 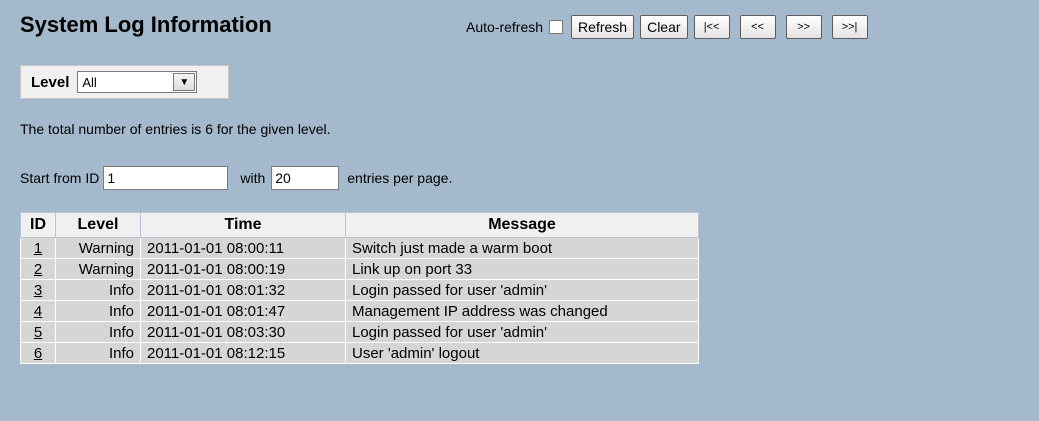 I want to click on pagination-row: Start from ID with entries per page., so click(x=236, y=178).